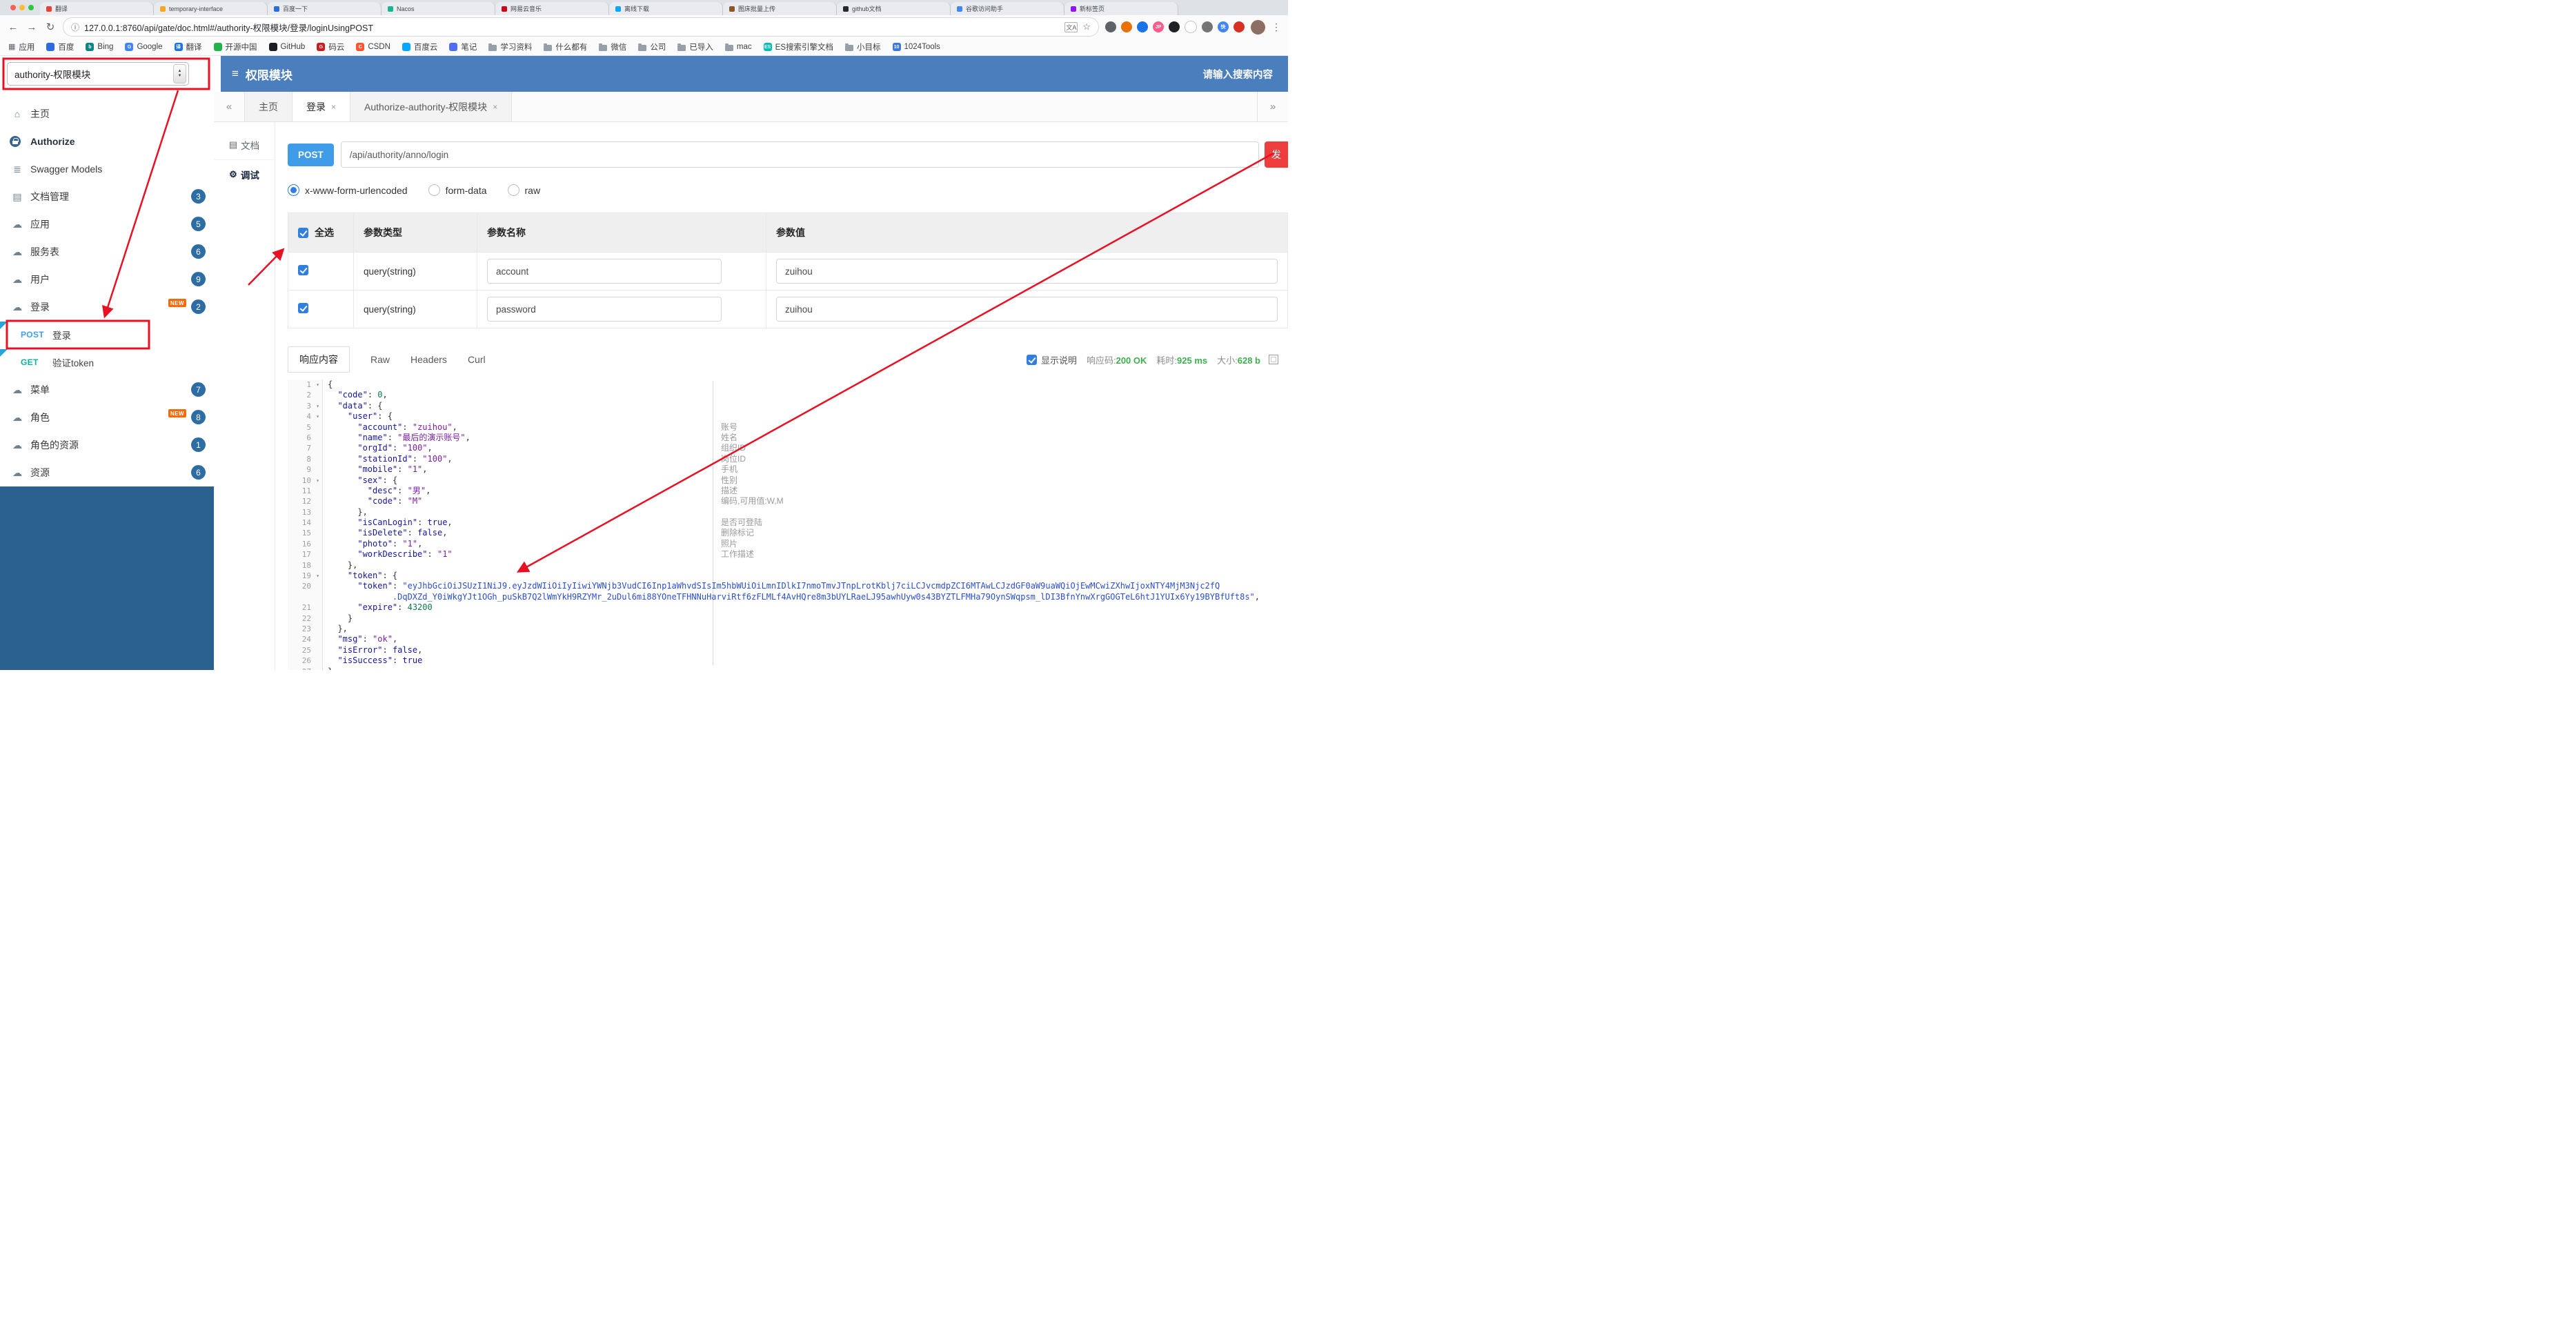 Image resolution: width=2576 pixels, height=1340 pixels. I want to click on bookmark-item: 10 1024Tools, so click(916, 47).